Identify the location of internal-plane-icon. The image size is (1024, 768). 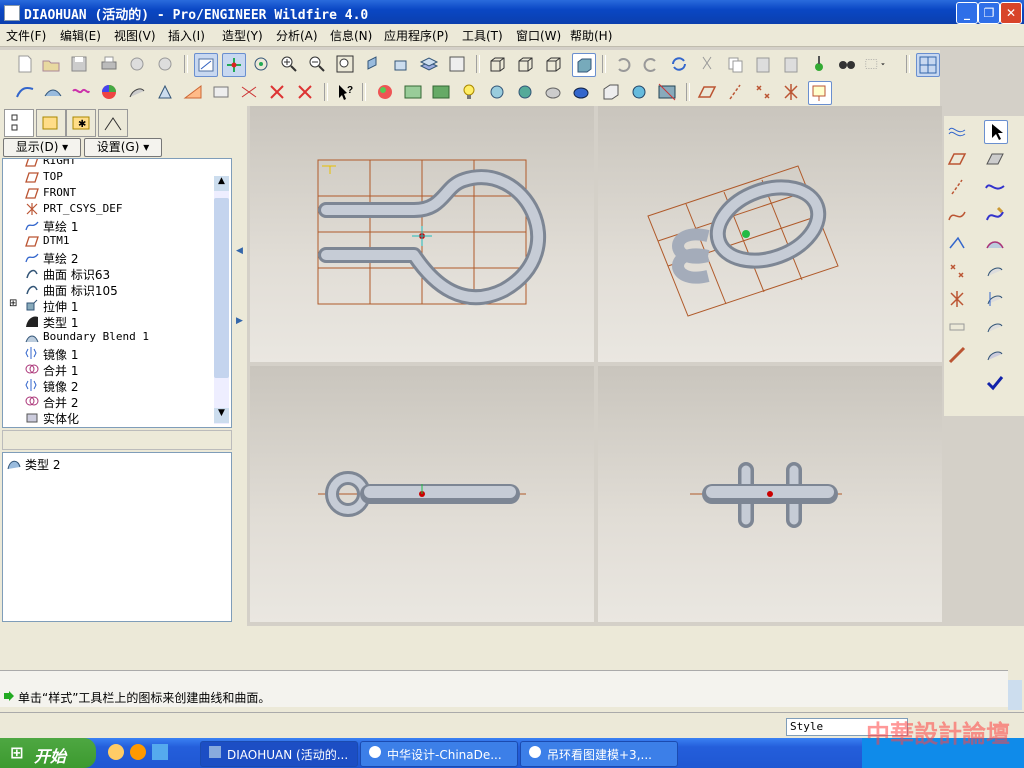
(995, 159).